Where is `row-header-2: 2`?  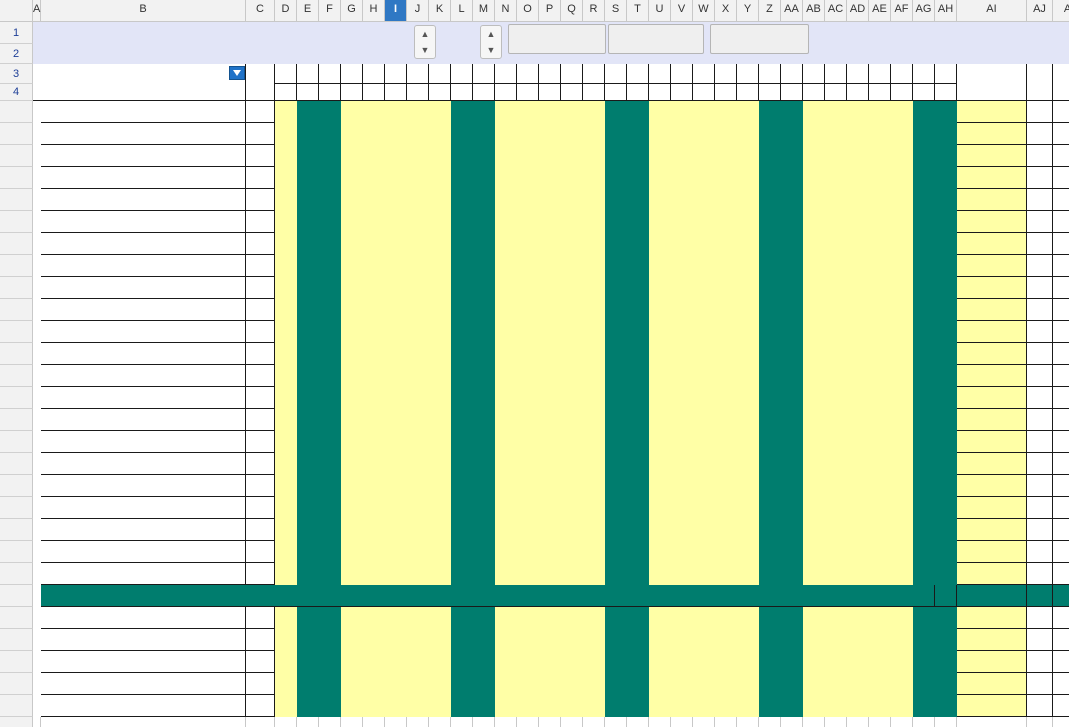 row-header-2: 2 is located at coordinates (16, 54).